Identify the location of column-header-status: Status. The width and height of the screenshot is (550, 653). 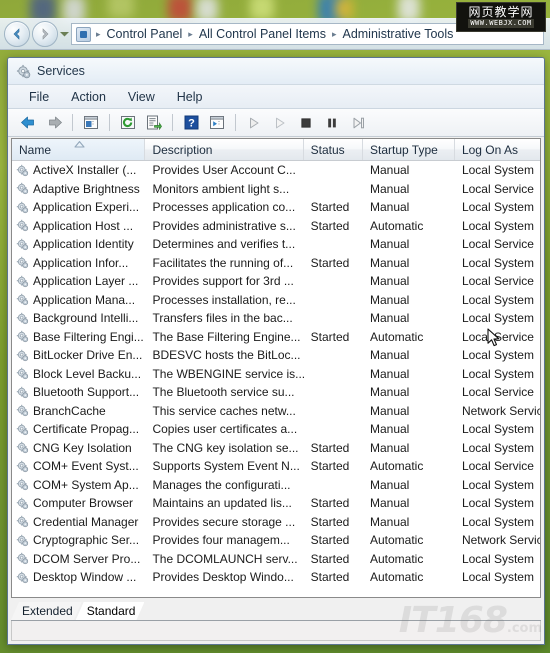
(333, 149).